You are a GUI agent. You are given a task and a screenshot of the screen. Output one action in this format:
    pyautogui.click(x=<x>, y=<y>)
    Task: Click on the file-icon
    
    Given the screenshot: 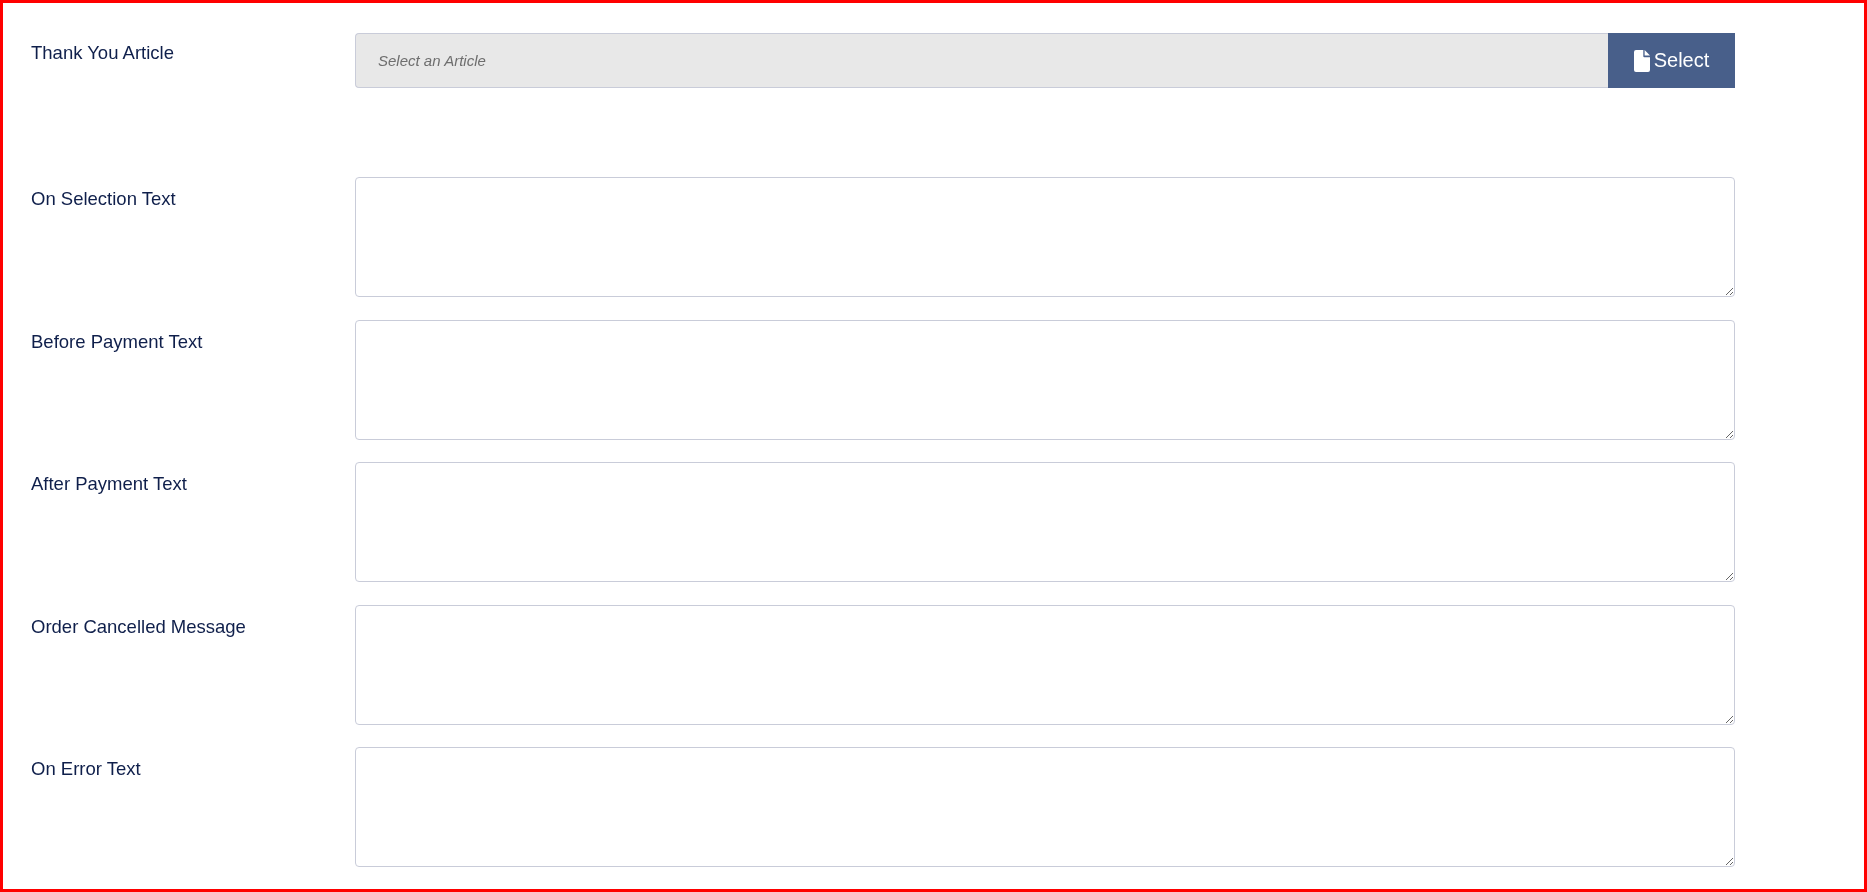 What is the action you would take?
    pyautogui.click(x=1641, y=60)
    